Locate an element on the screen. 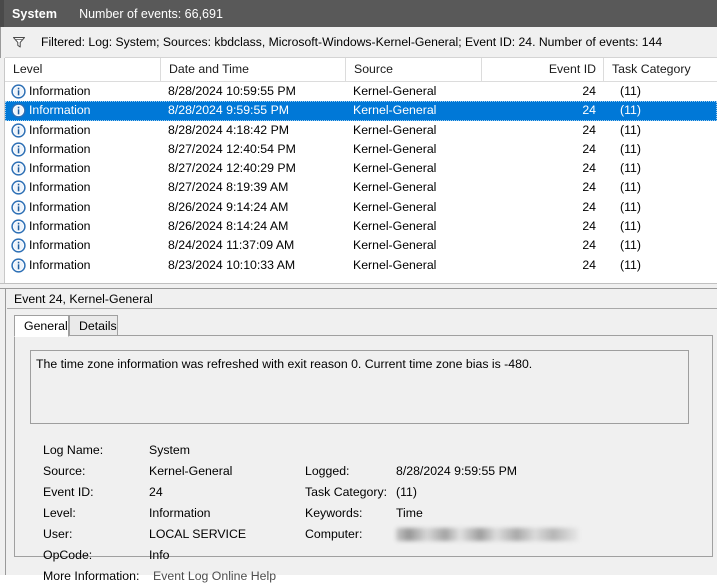 This screenshot has height=587, width=717. cell-date: 8/27/2024 12:40:29 PM is located at coordinates (232, 168).